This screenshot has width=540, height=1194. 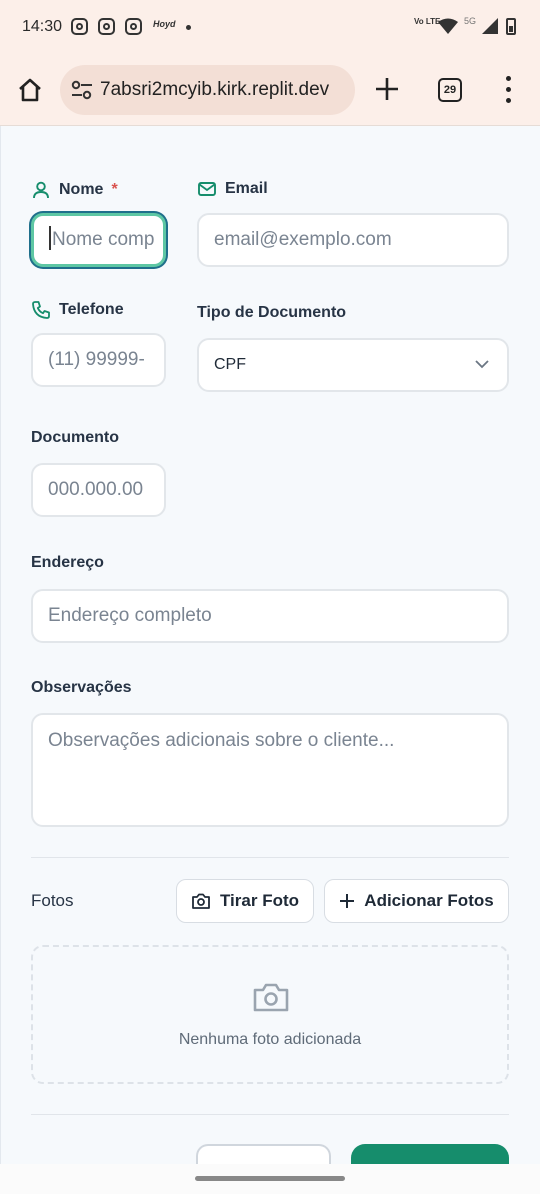 What do you see at coordinates (353, 240) in the screenshot?
I see `email-input: email@exemplo.com` at bounding box center [353, 240].